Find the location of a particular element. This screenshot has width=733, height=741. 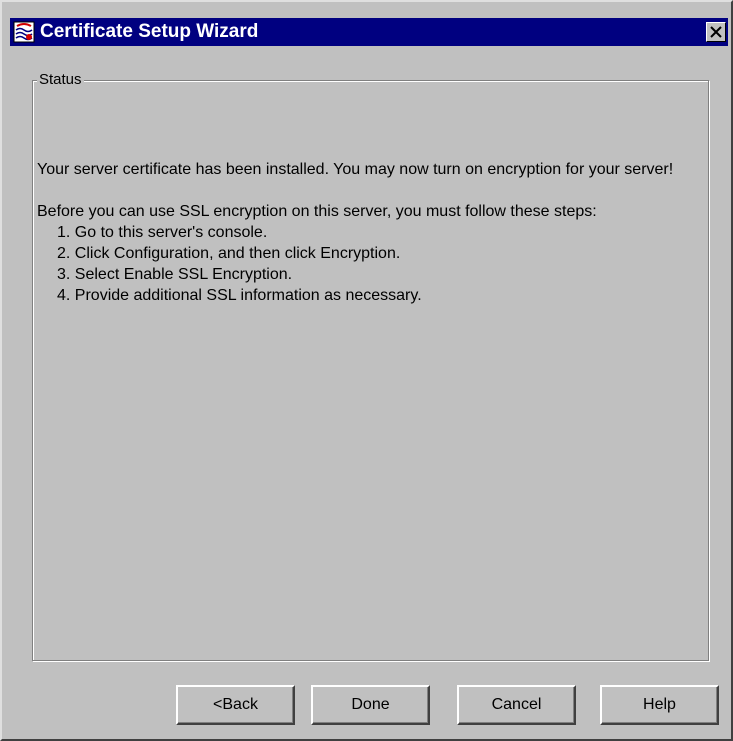

close-button is located at coordinates (716, 32).